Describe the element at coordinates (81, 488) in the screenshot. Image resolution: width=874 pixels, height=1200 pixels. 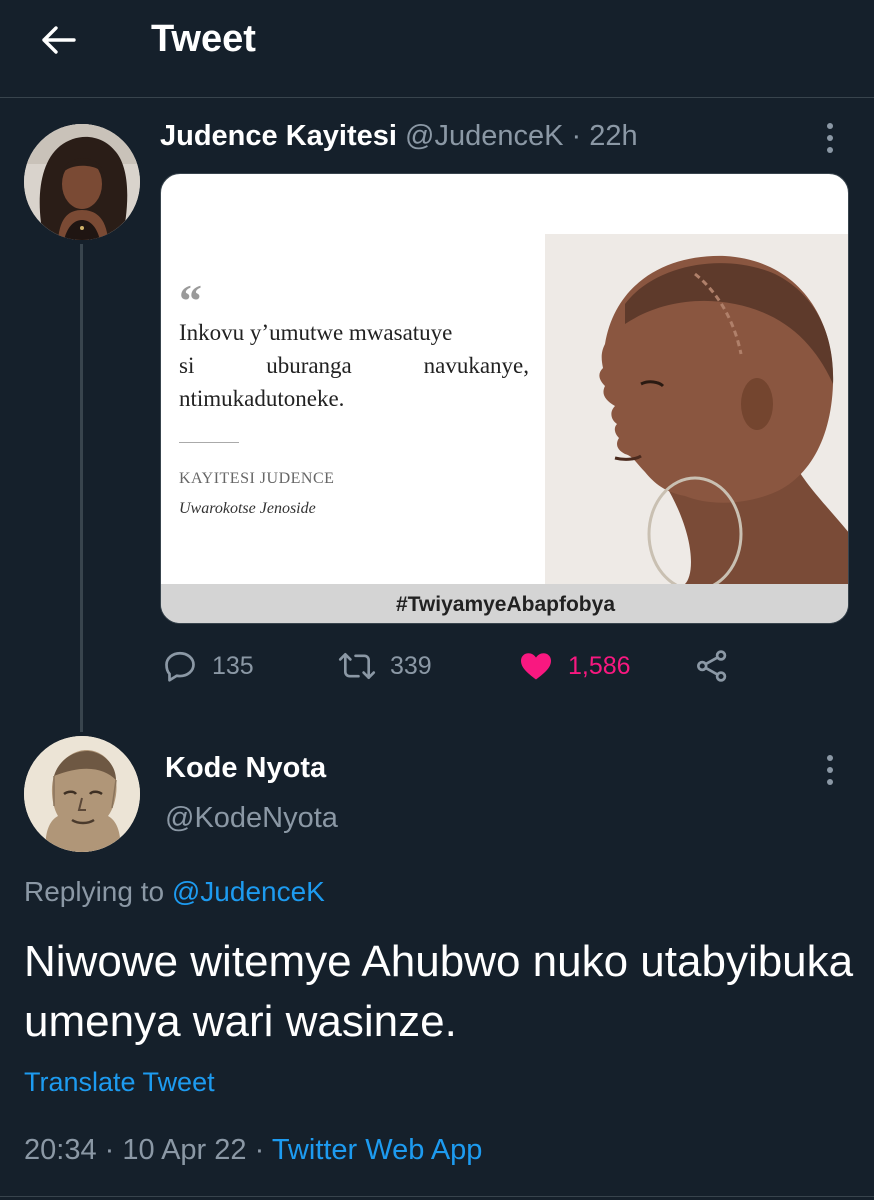
I see `thread-connector` at that location.